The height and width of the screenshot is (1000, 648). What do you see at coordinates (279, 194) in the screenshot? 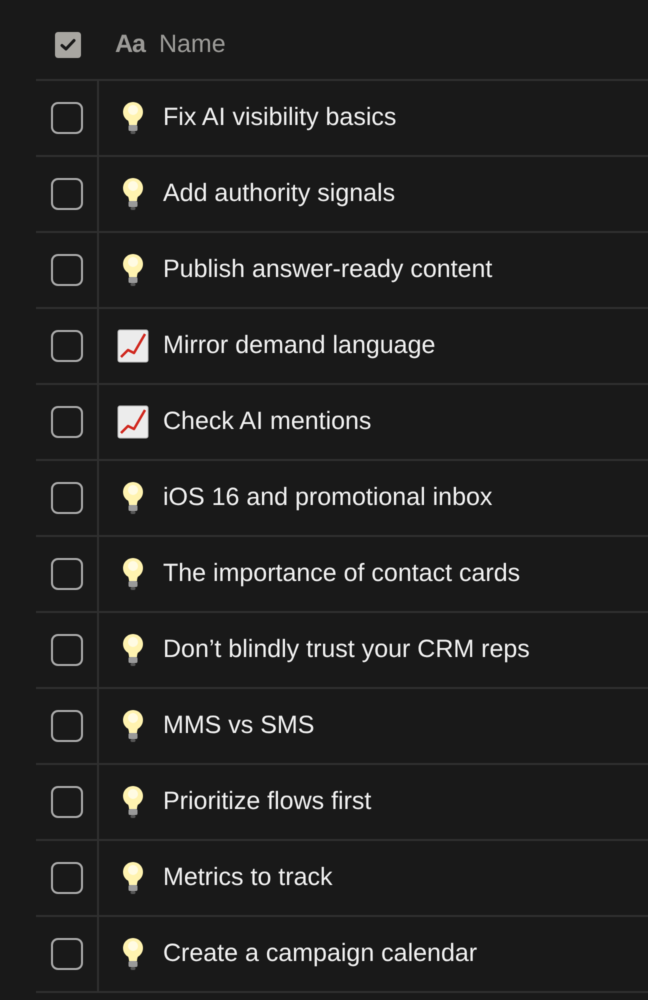
I see `row-title: Add authority signals` at bounding box center [279, 194].